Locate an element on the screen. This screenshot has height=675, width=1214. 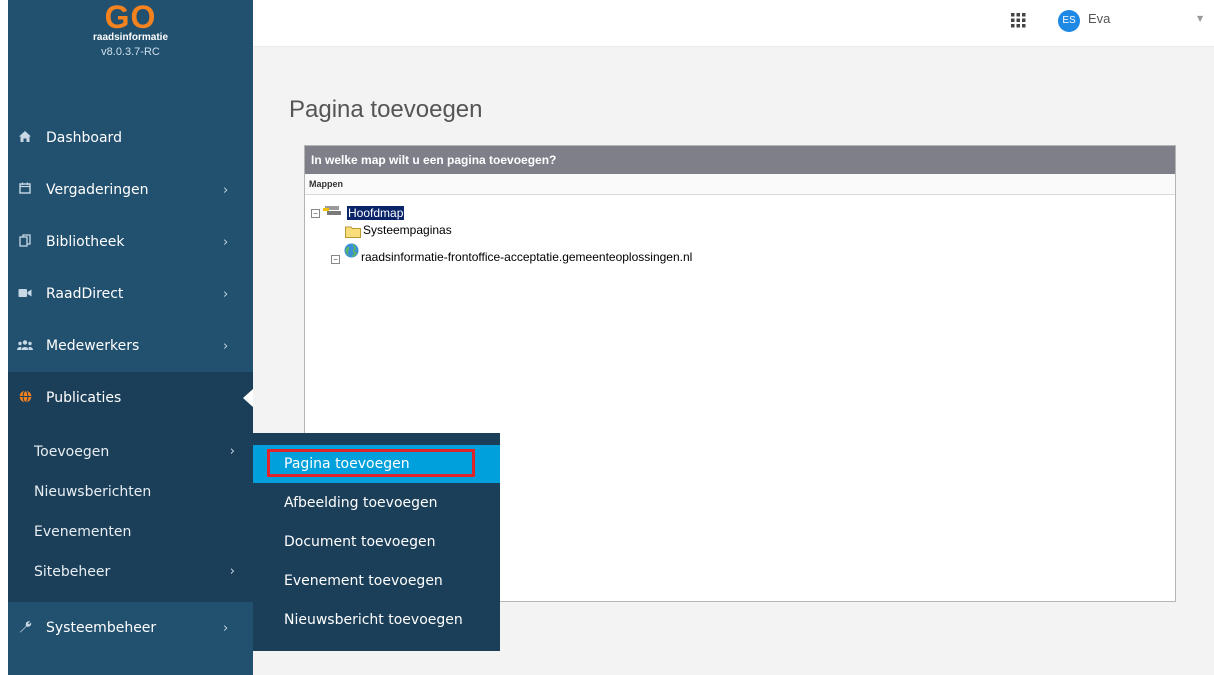
logo: GO raadsinformatie v8.0.3.7-RC is located at coordinates (130, 30).